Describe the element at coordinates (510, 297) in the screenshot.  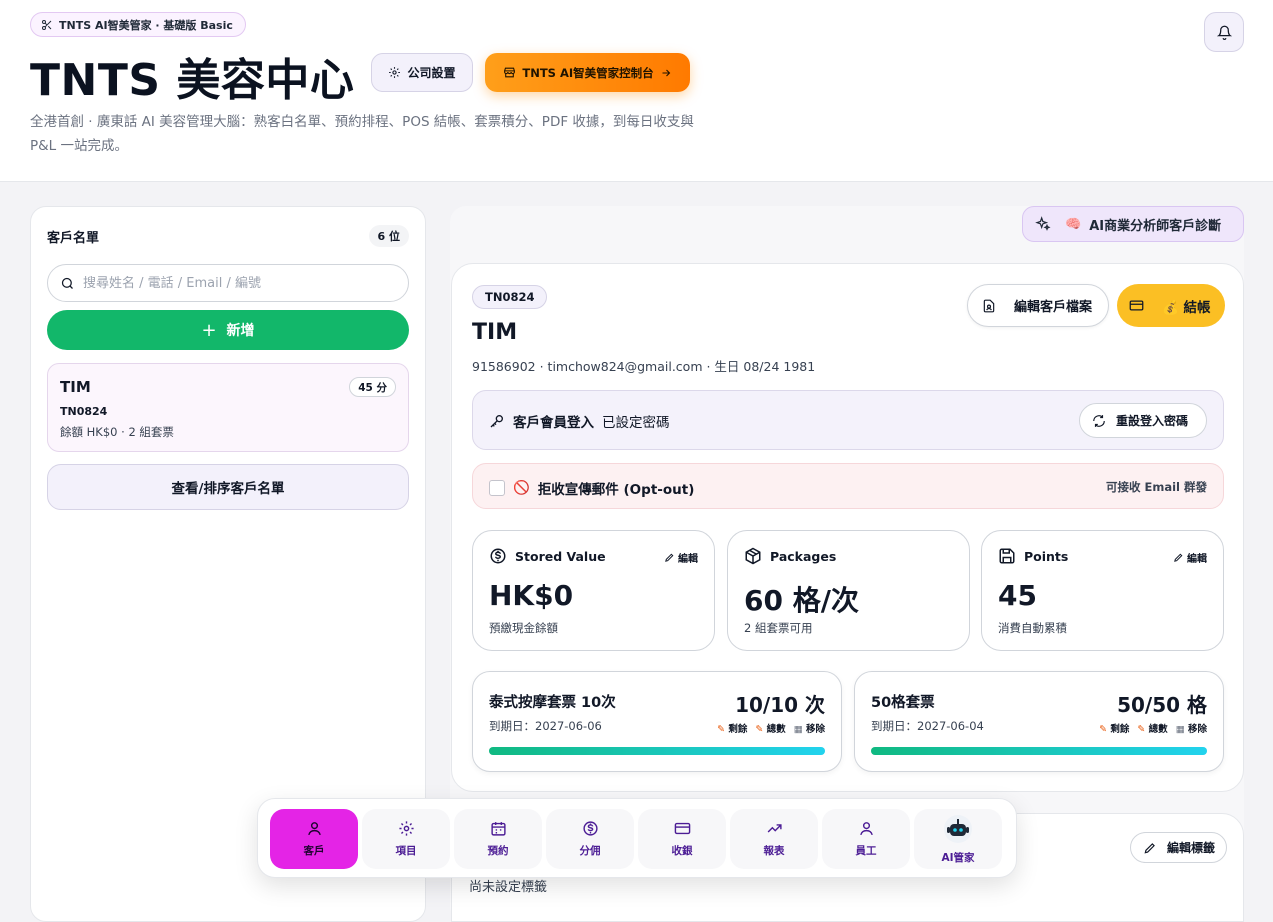
I see `customer-code-pill: TN0824` at that location.